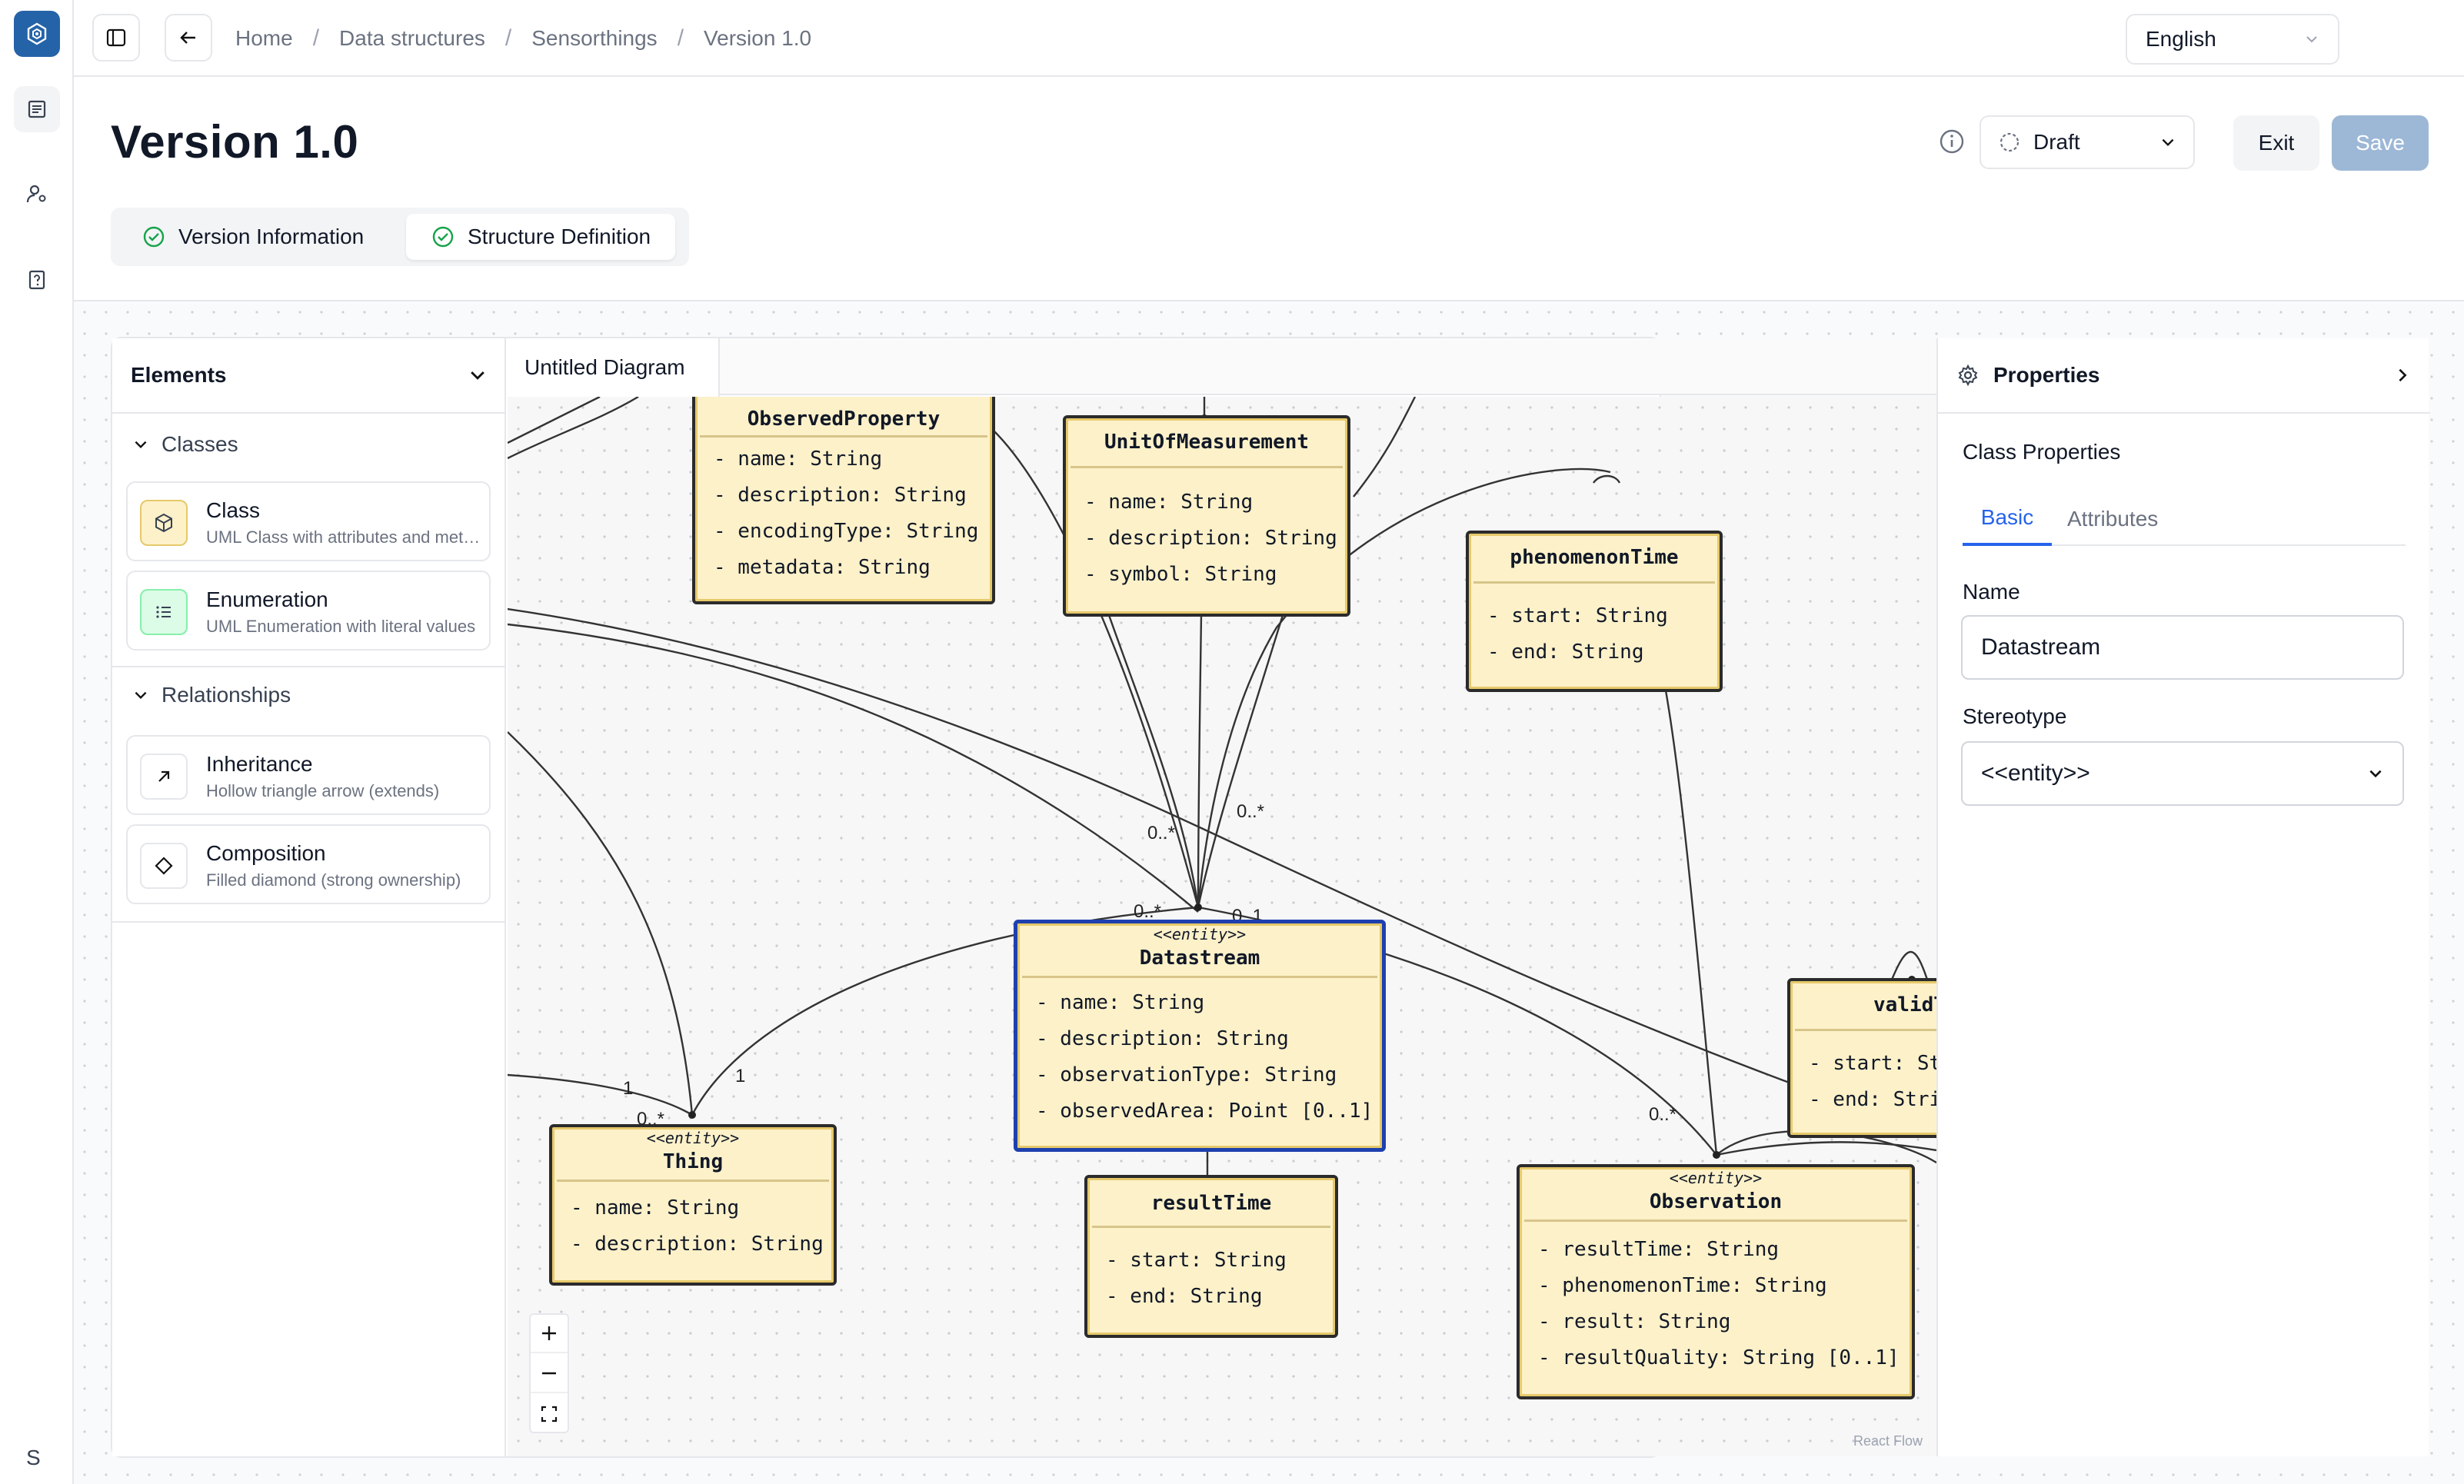 Image resolution: width=2464 pixels, height=1484 pixels. Describe the element at coordinates (2007, 519) in the screenshot. I see `tab-basic: Basic` at that location.